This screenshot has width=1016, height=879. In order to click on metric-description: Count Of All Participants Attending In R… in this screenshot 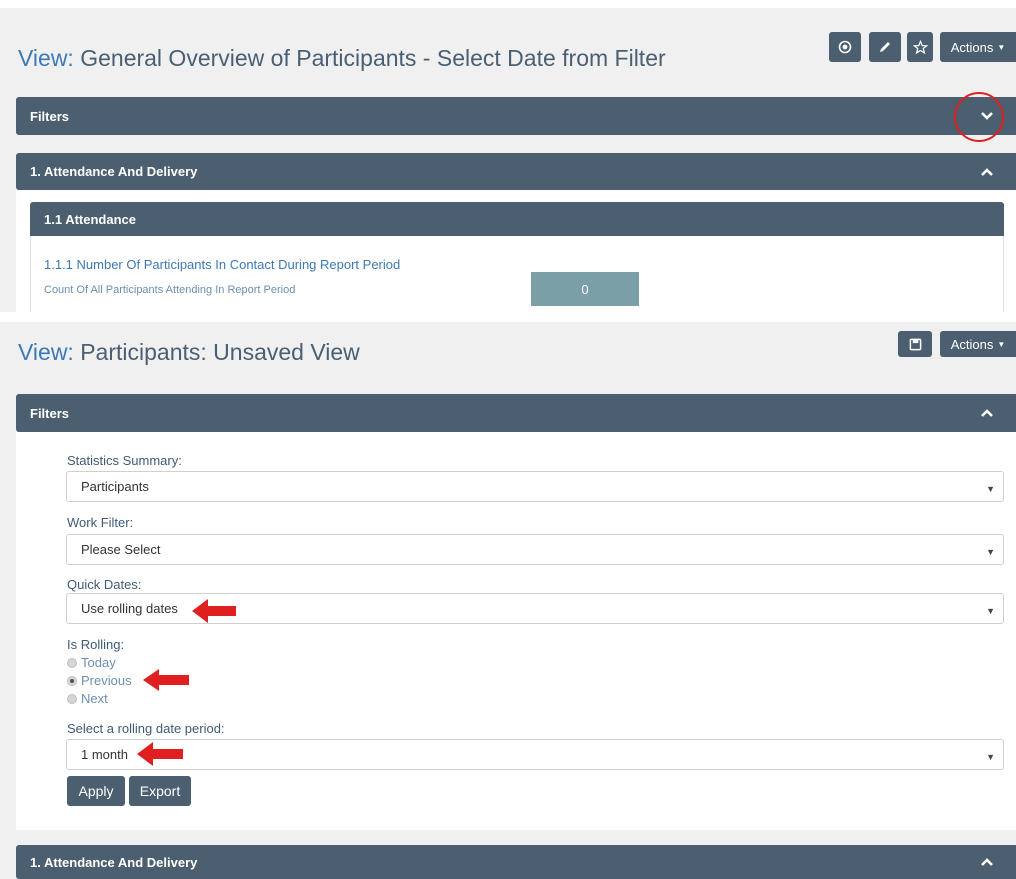, I will do `click(170, 290)`.